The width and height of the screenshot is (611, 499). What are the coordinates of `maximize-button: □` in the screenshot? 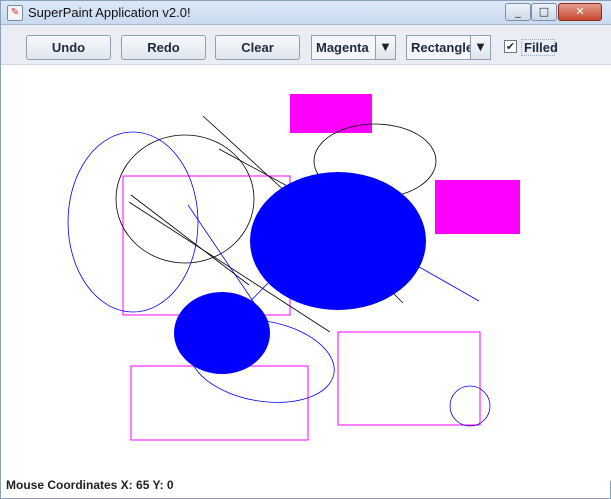 It's located at (544, 12).